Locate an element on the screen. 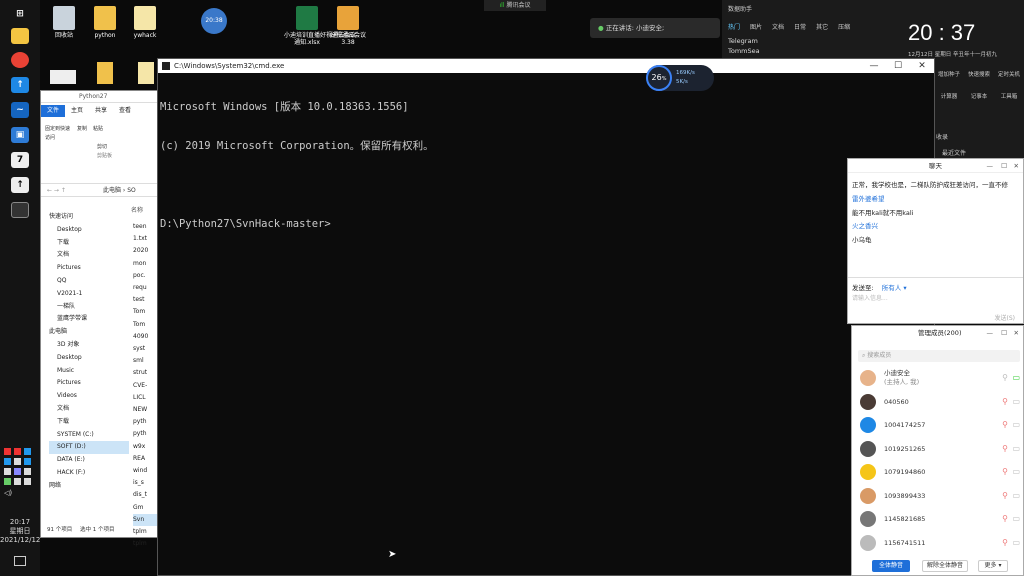 The width and height of the screenshot is (1024, 576). mute-all-button: 全体静音 is located at coordinates (891, 566).